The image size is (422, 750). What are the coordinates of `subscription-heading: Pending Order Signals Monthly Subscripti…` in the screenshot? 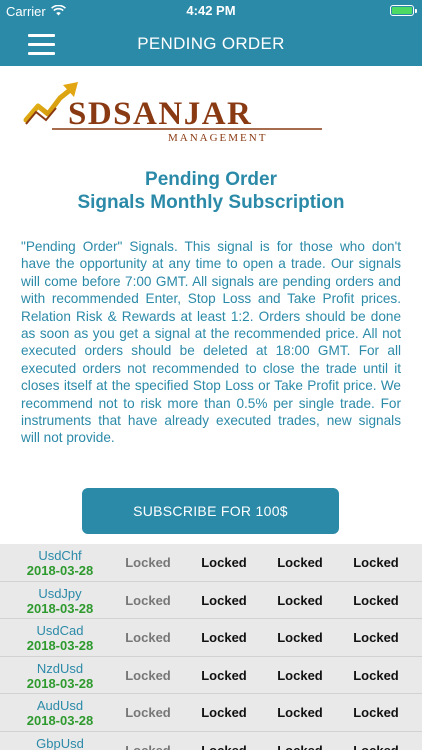 It's located at (211, 191).